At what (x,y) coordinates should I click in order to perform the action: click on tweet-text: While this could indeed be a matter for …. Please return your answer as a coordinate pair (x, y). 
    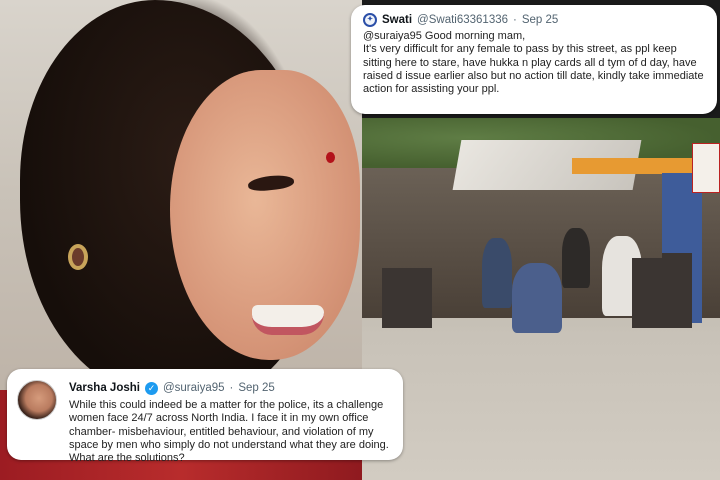
    Looking at the image, I should click on (229, 432).